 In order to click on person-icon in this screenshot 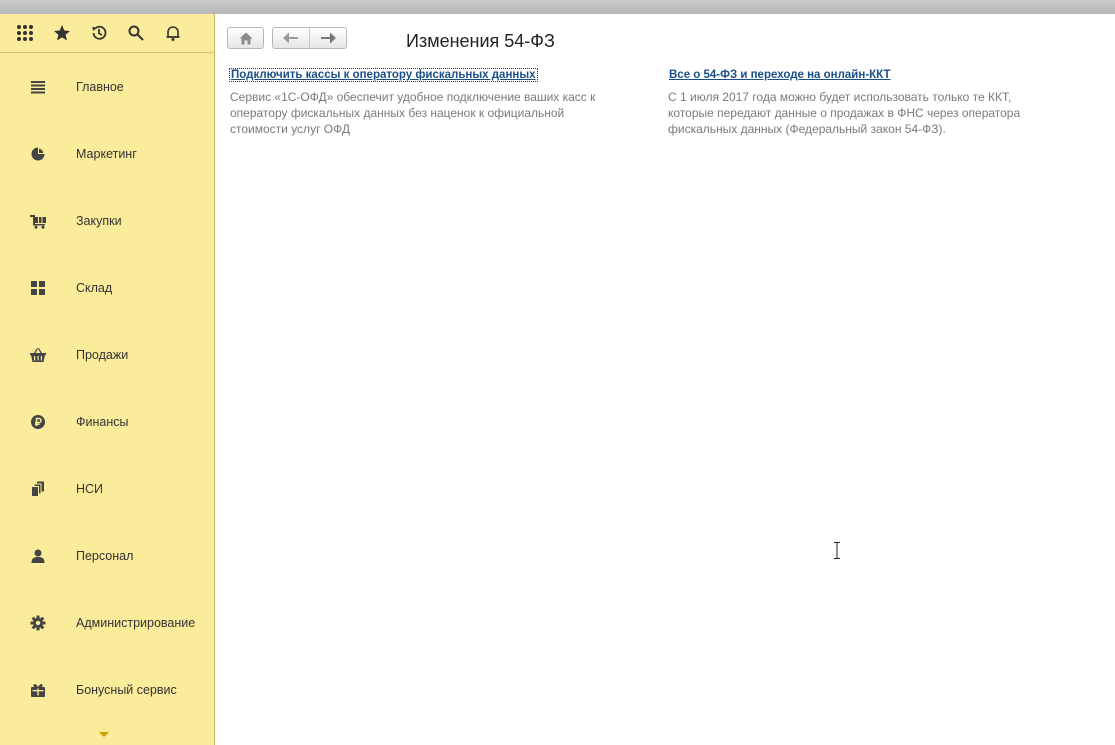, I will do `click(38, 556)`.